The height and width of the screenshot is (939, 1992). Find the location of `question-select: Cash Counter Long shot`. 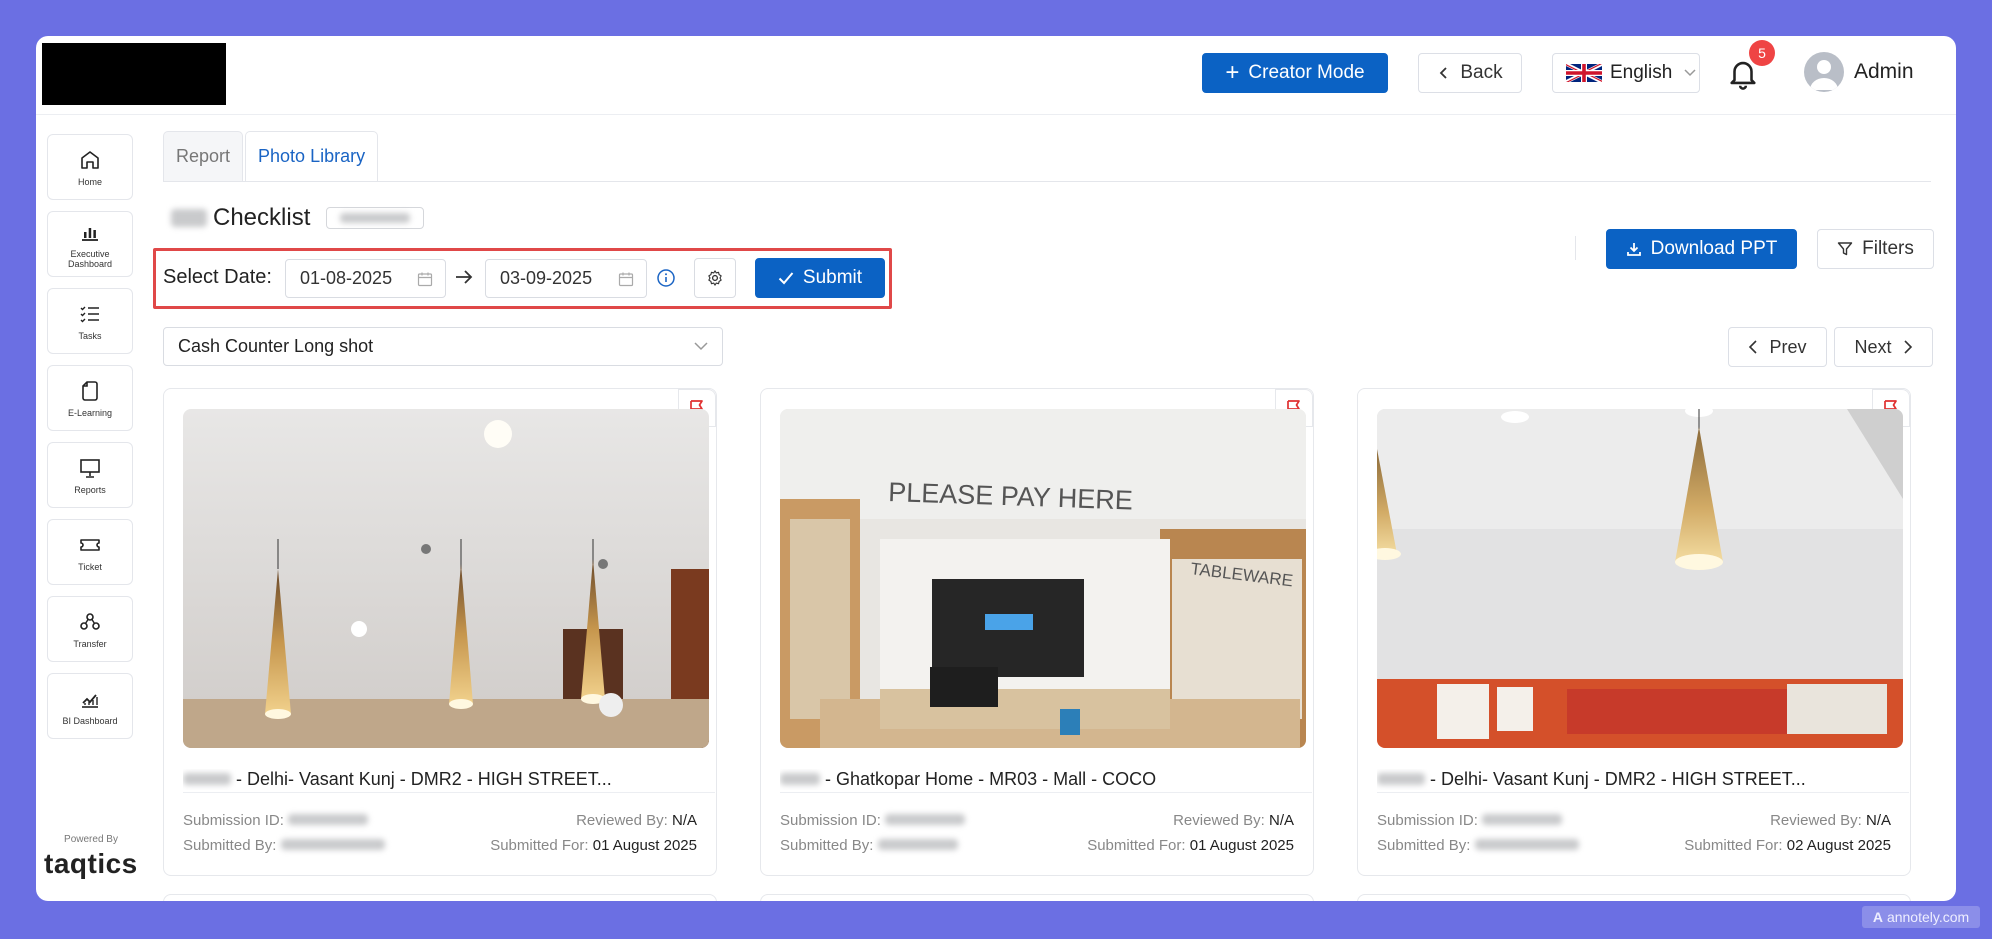

question-select: Cash Counter Long shot is located at coordinates (443, 346).